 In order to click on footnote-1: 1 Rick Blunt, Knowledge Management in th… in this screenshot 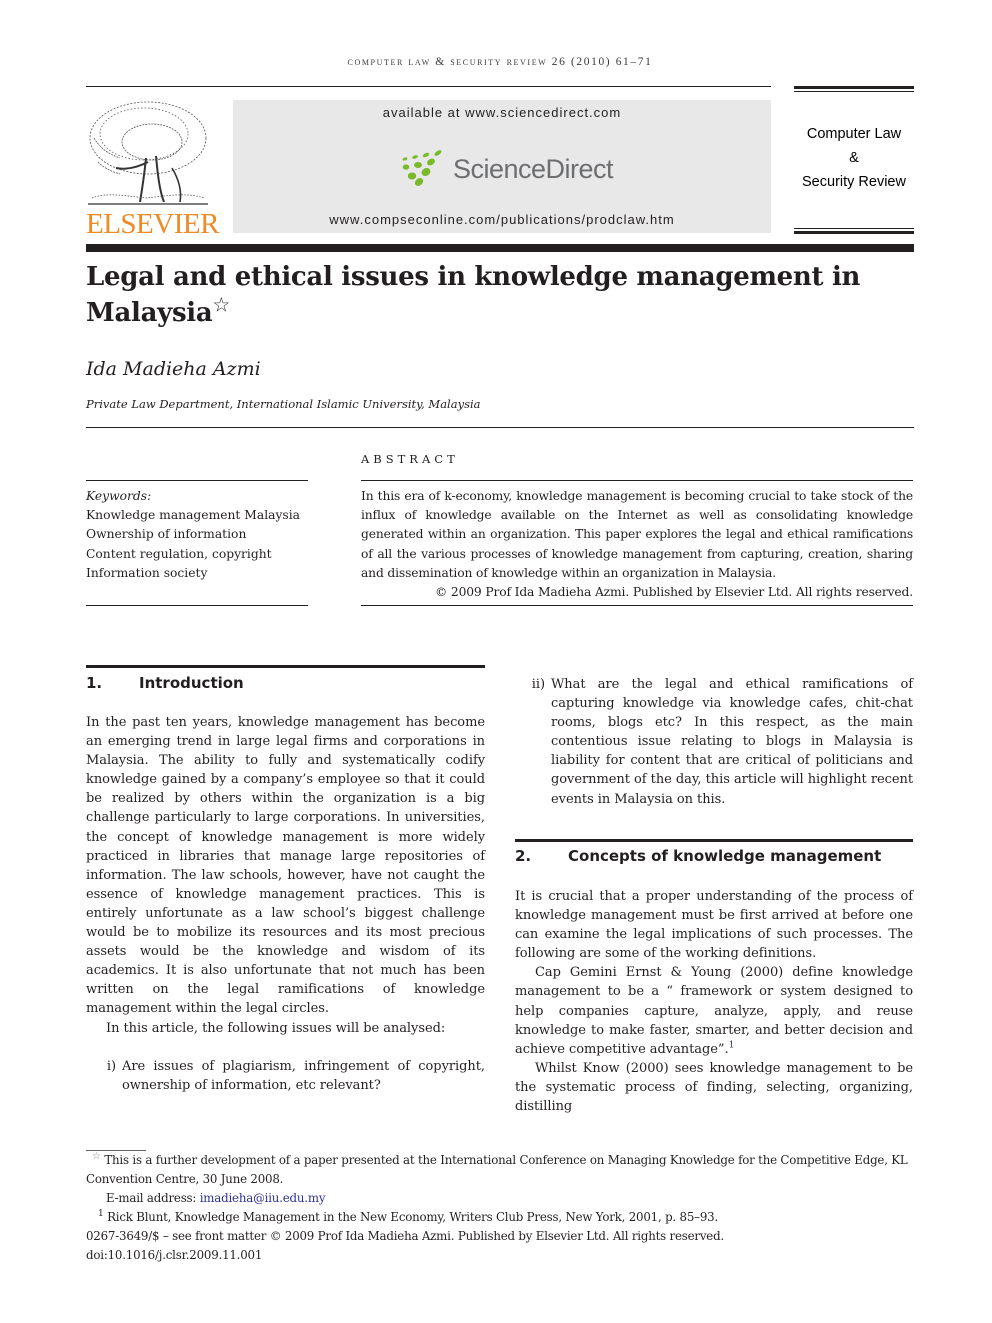, I will do `click(500, 1217)`.